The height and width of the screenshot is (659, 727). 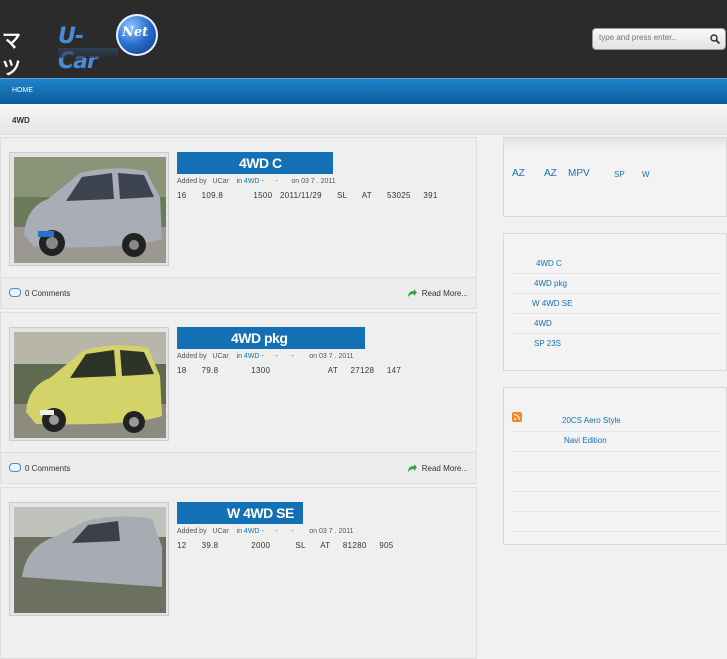 I want to click on post-specs: 18 79.8 1300 AT 27128 147, so click(x=289, y=370).